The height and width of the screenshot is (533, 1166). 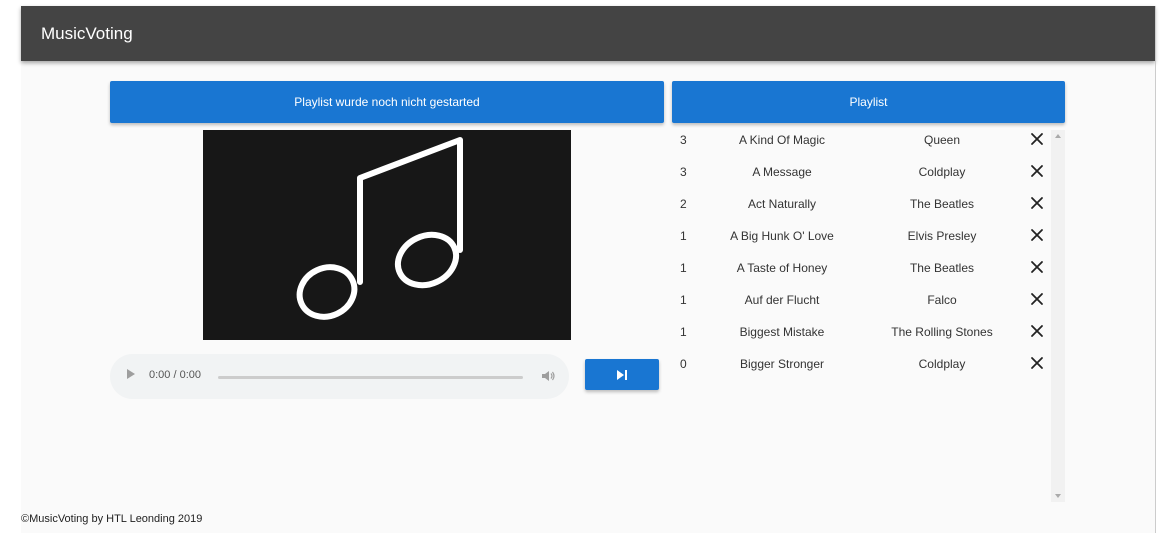 I want to click on page-edge-divider, so click(x=1155, y=269).